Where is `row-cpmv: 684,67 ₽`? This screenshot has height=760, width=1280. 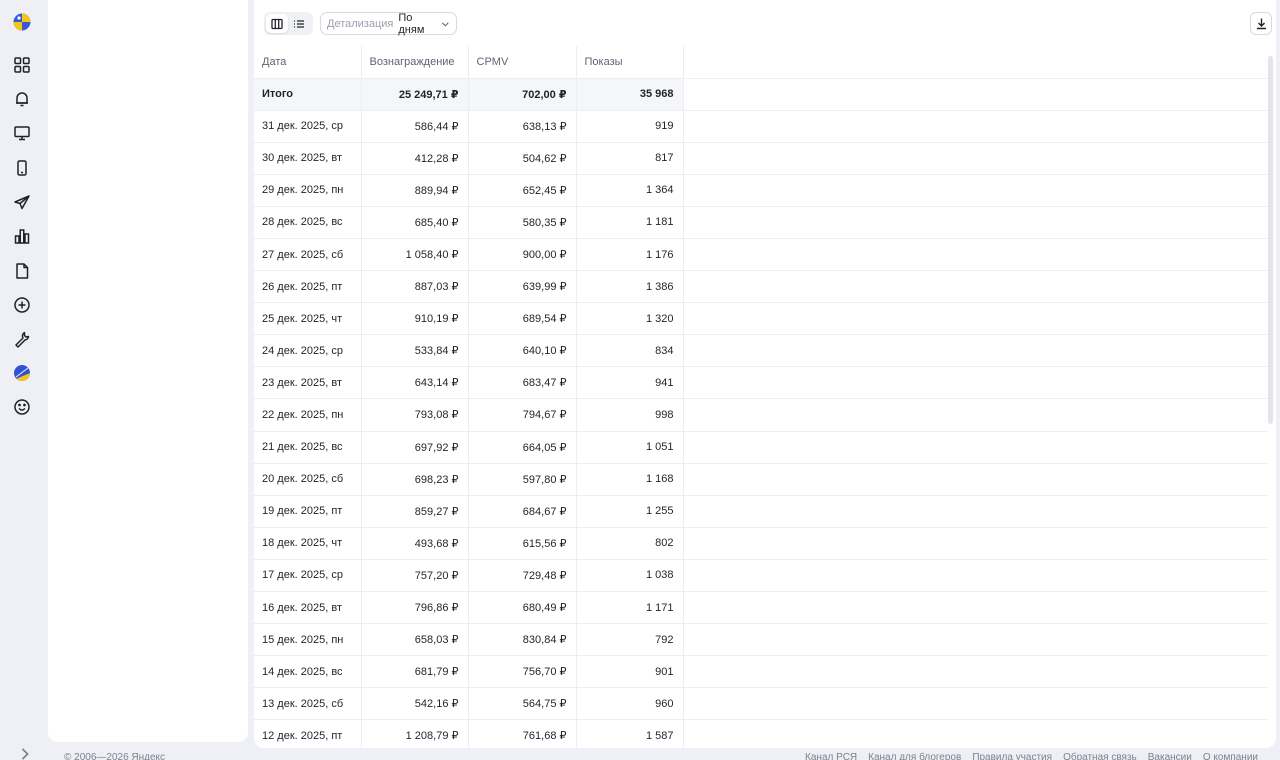
row-cpmv: 684,67 ₽ is located at coordinates (522, 511).